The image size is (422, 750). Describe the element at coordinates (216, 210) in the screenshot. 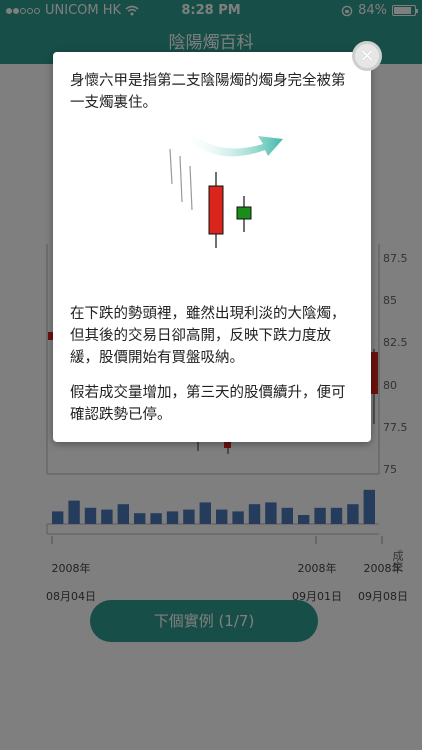

I see `bearish-candle` at that location.